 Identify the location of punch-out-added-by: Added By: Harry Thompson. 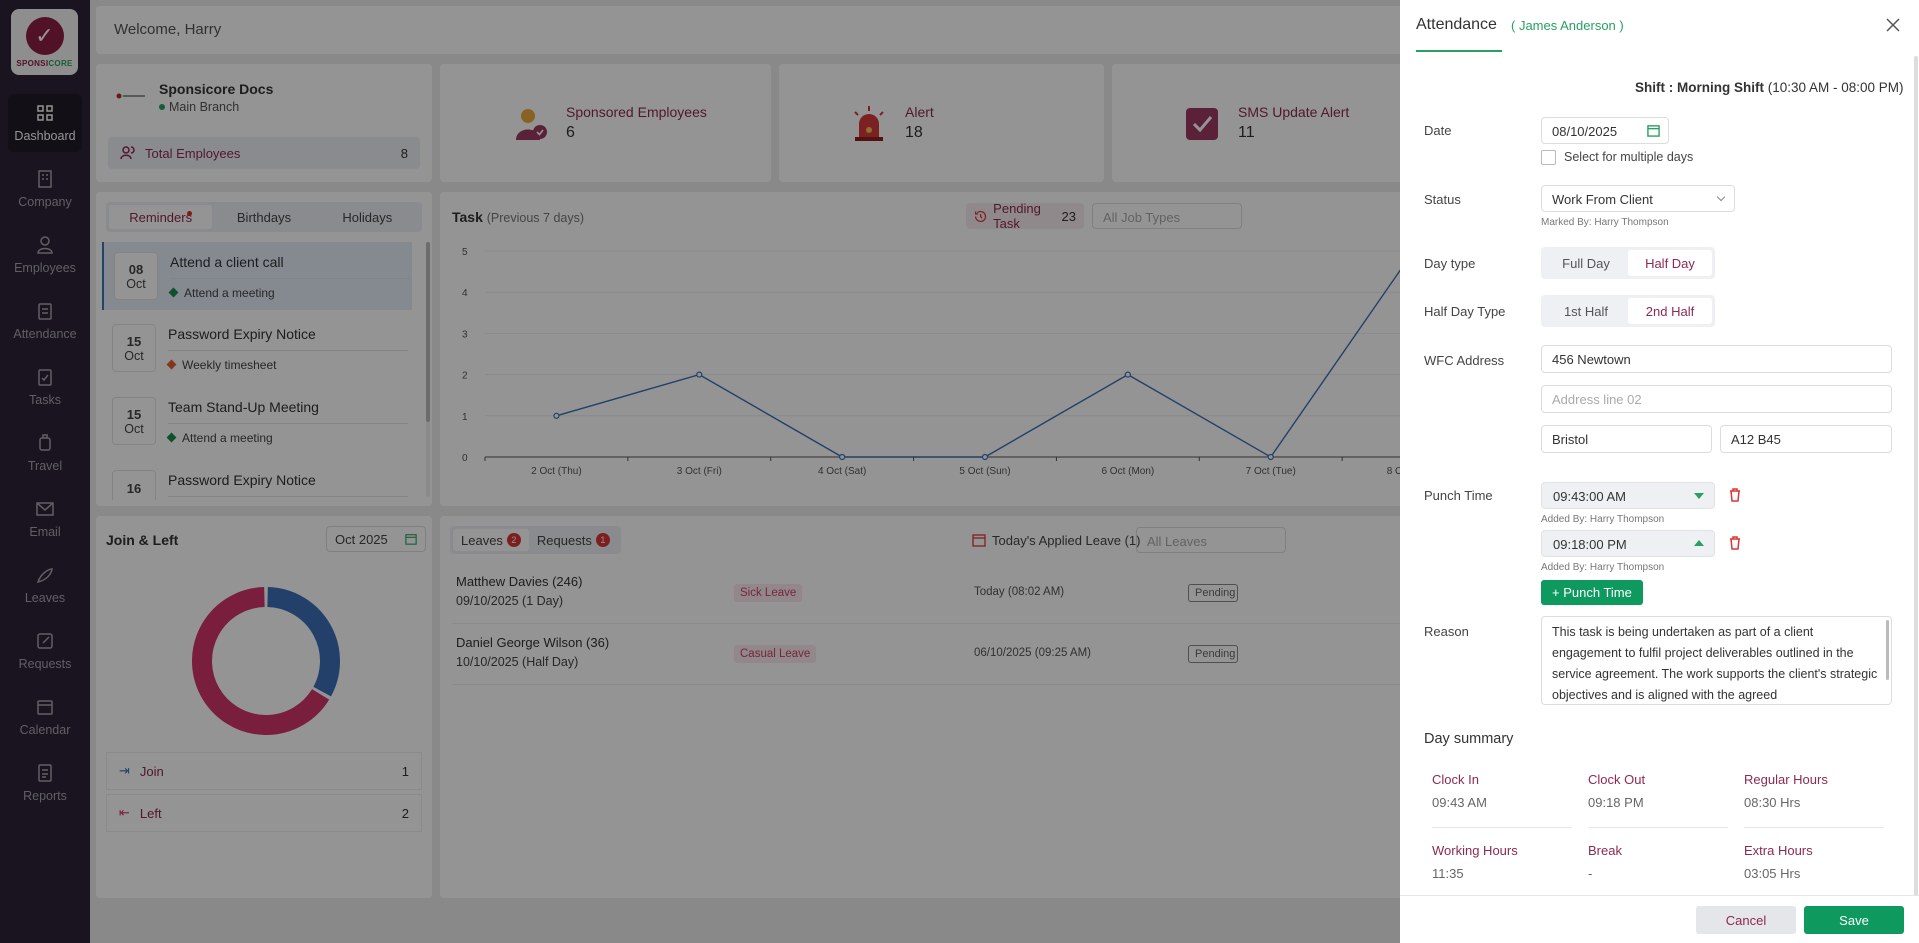
(1603, 567).